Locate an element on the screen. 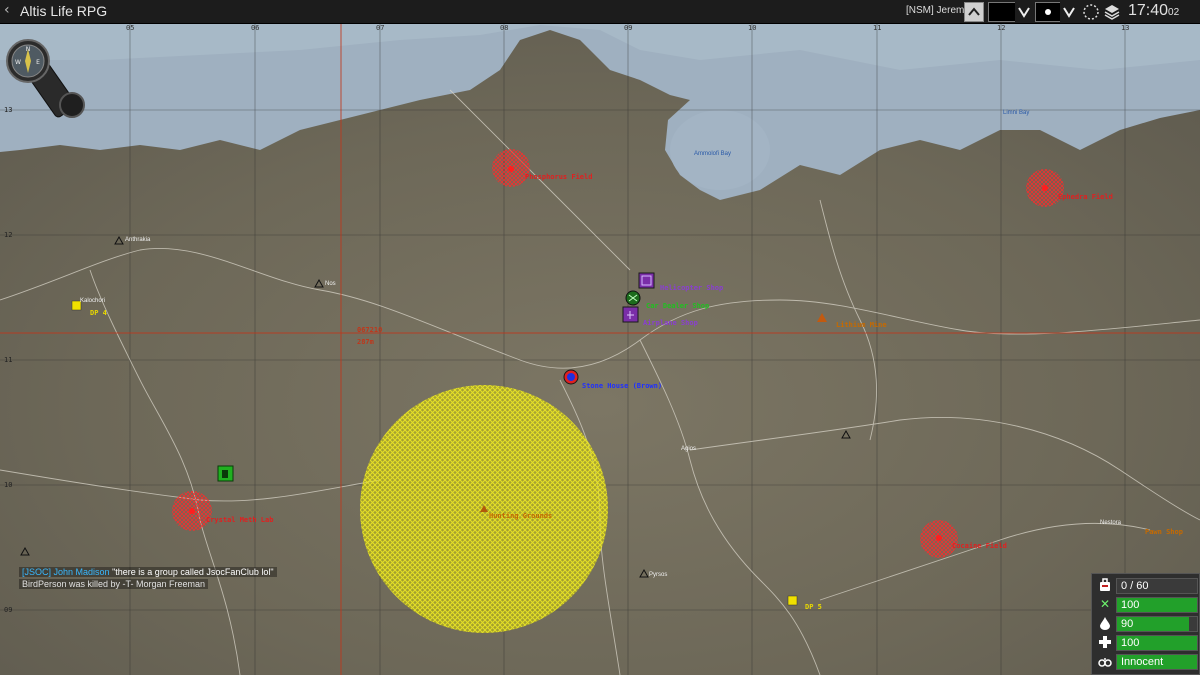  bay-limni: Limni Bay is located at coordinates (1016, 113).